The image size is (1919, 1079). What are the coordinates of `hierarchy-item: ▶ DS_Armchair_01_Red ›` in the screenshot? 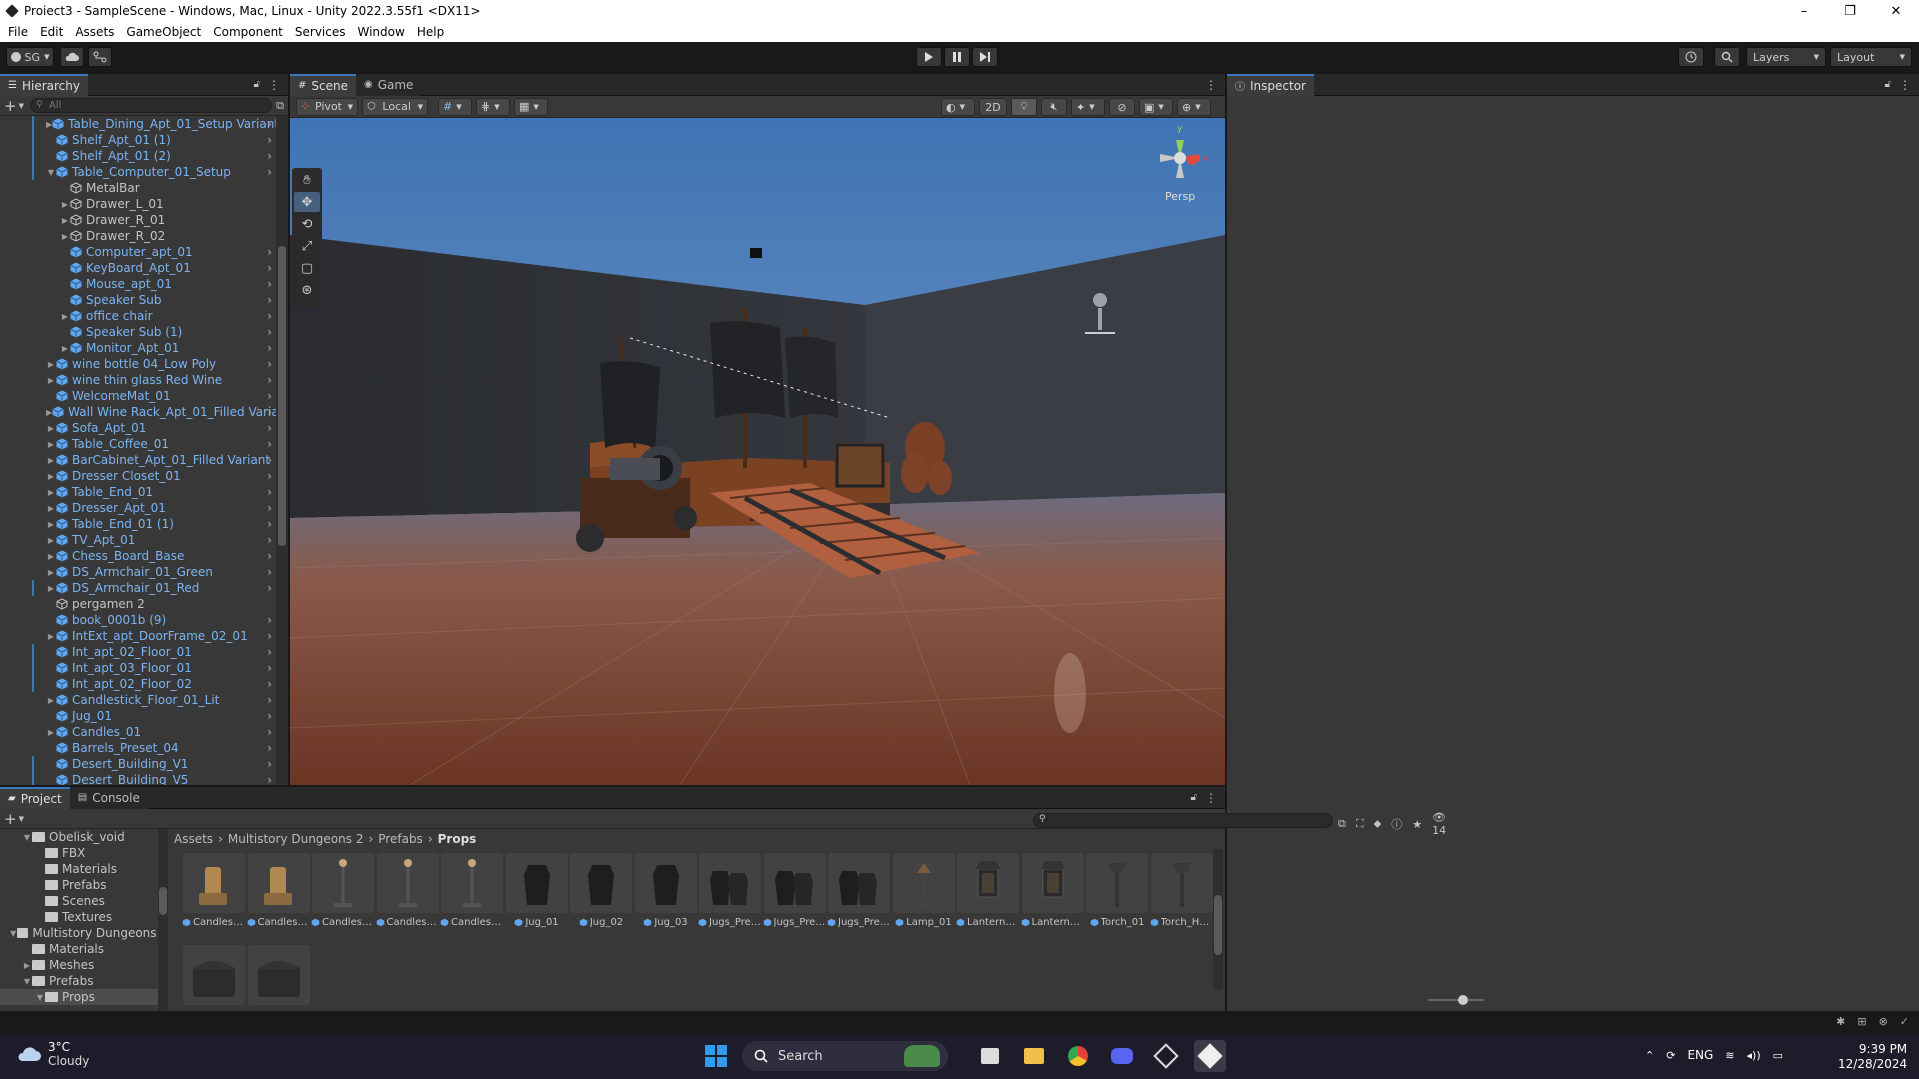 It's located at (138, 588).